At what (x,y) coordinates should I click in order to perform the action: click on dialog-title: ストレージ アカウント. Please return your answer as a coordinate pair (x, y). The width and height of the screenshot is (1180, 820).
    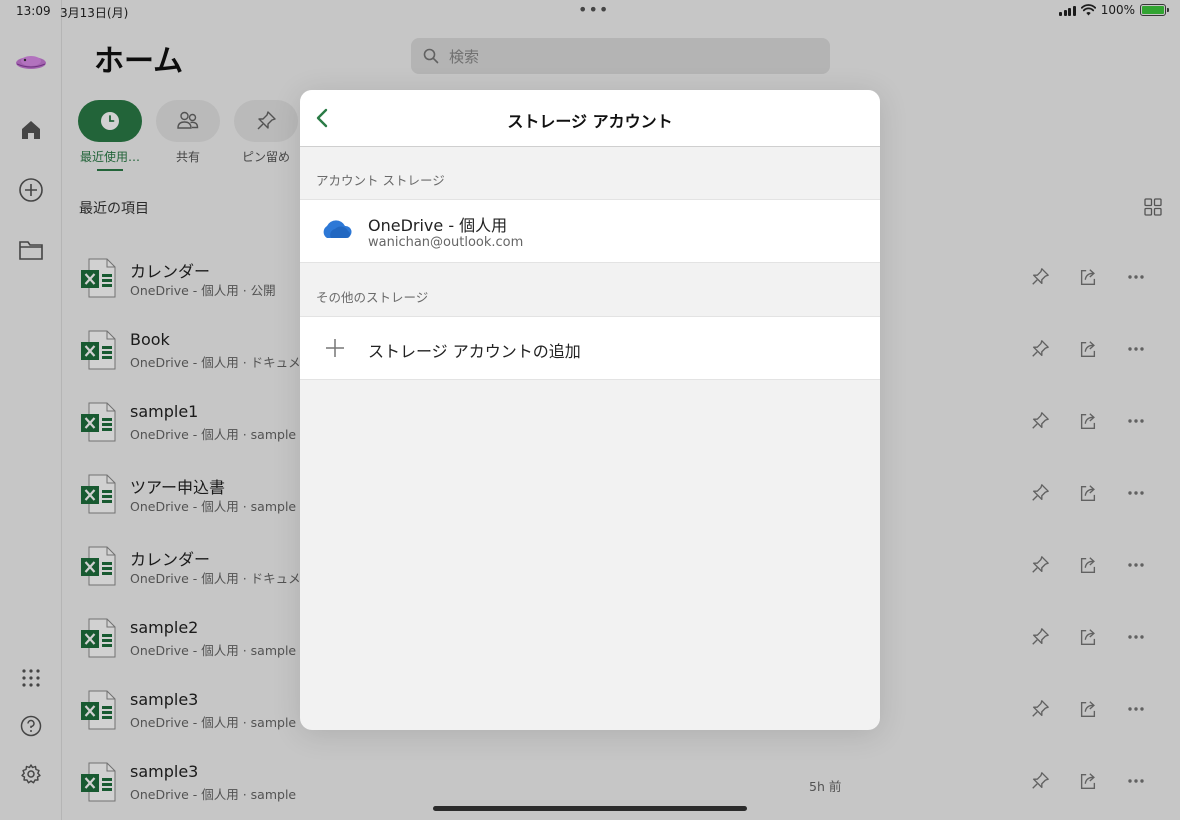
    Looking at the image, I should click on (590, 121).